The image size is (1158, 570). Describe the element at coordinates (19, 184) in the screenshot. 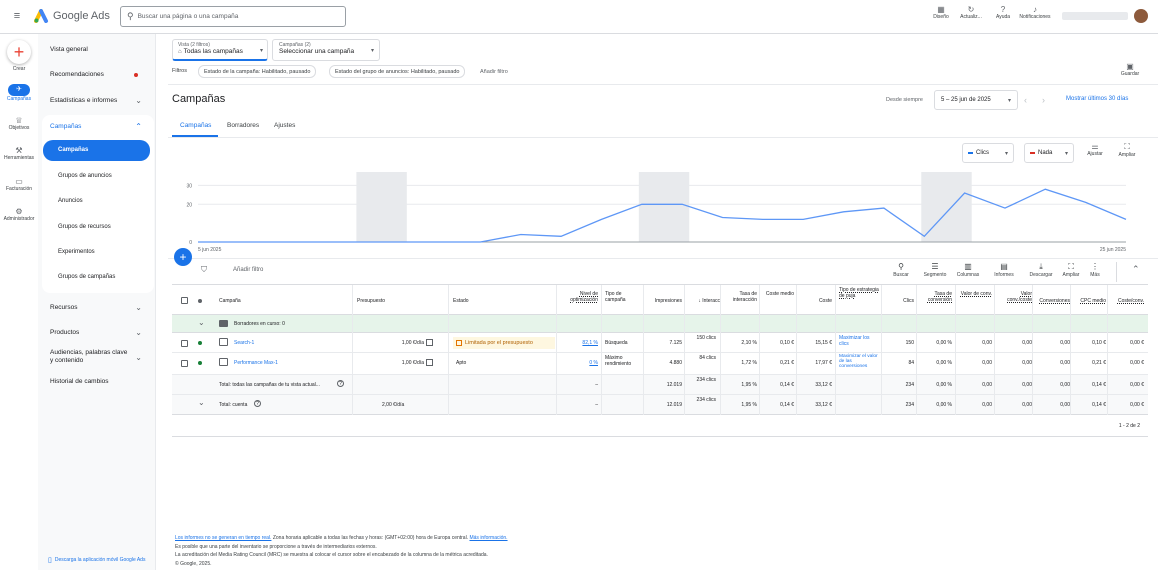

I see `rail-item-billing: ▭ Facturación` at that location.